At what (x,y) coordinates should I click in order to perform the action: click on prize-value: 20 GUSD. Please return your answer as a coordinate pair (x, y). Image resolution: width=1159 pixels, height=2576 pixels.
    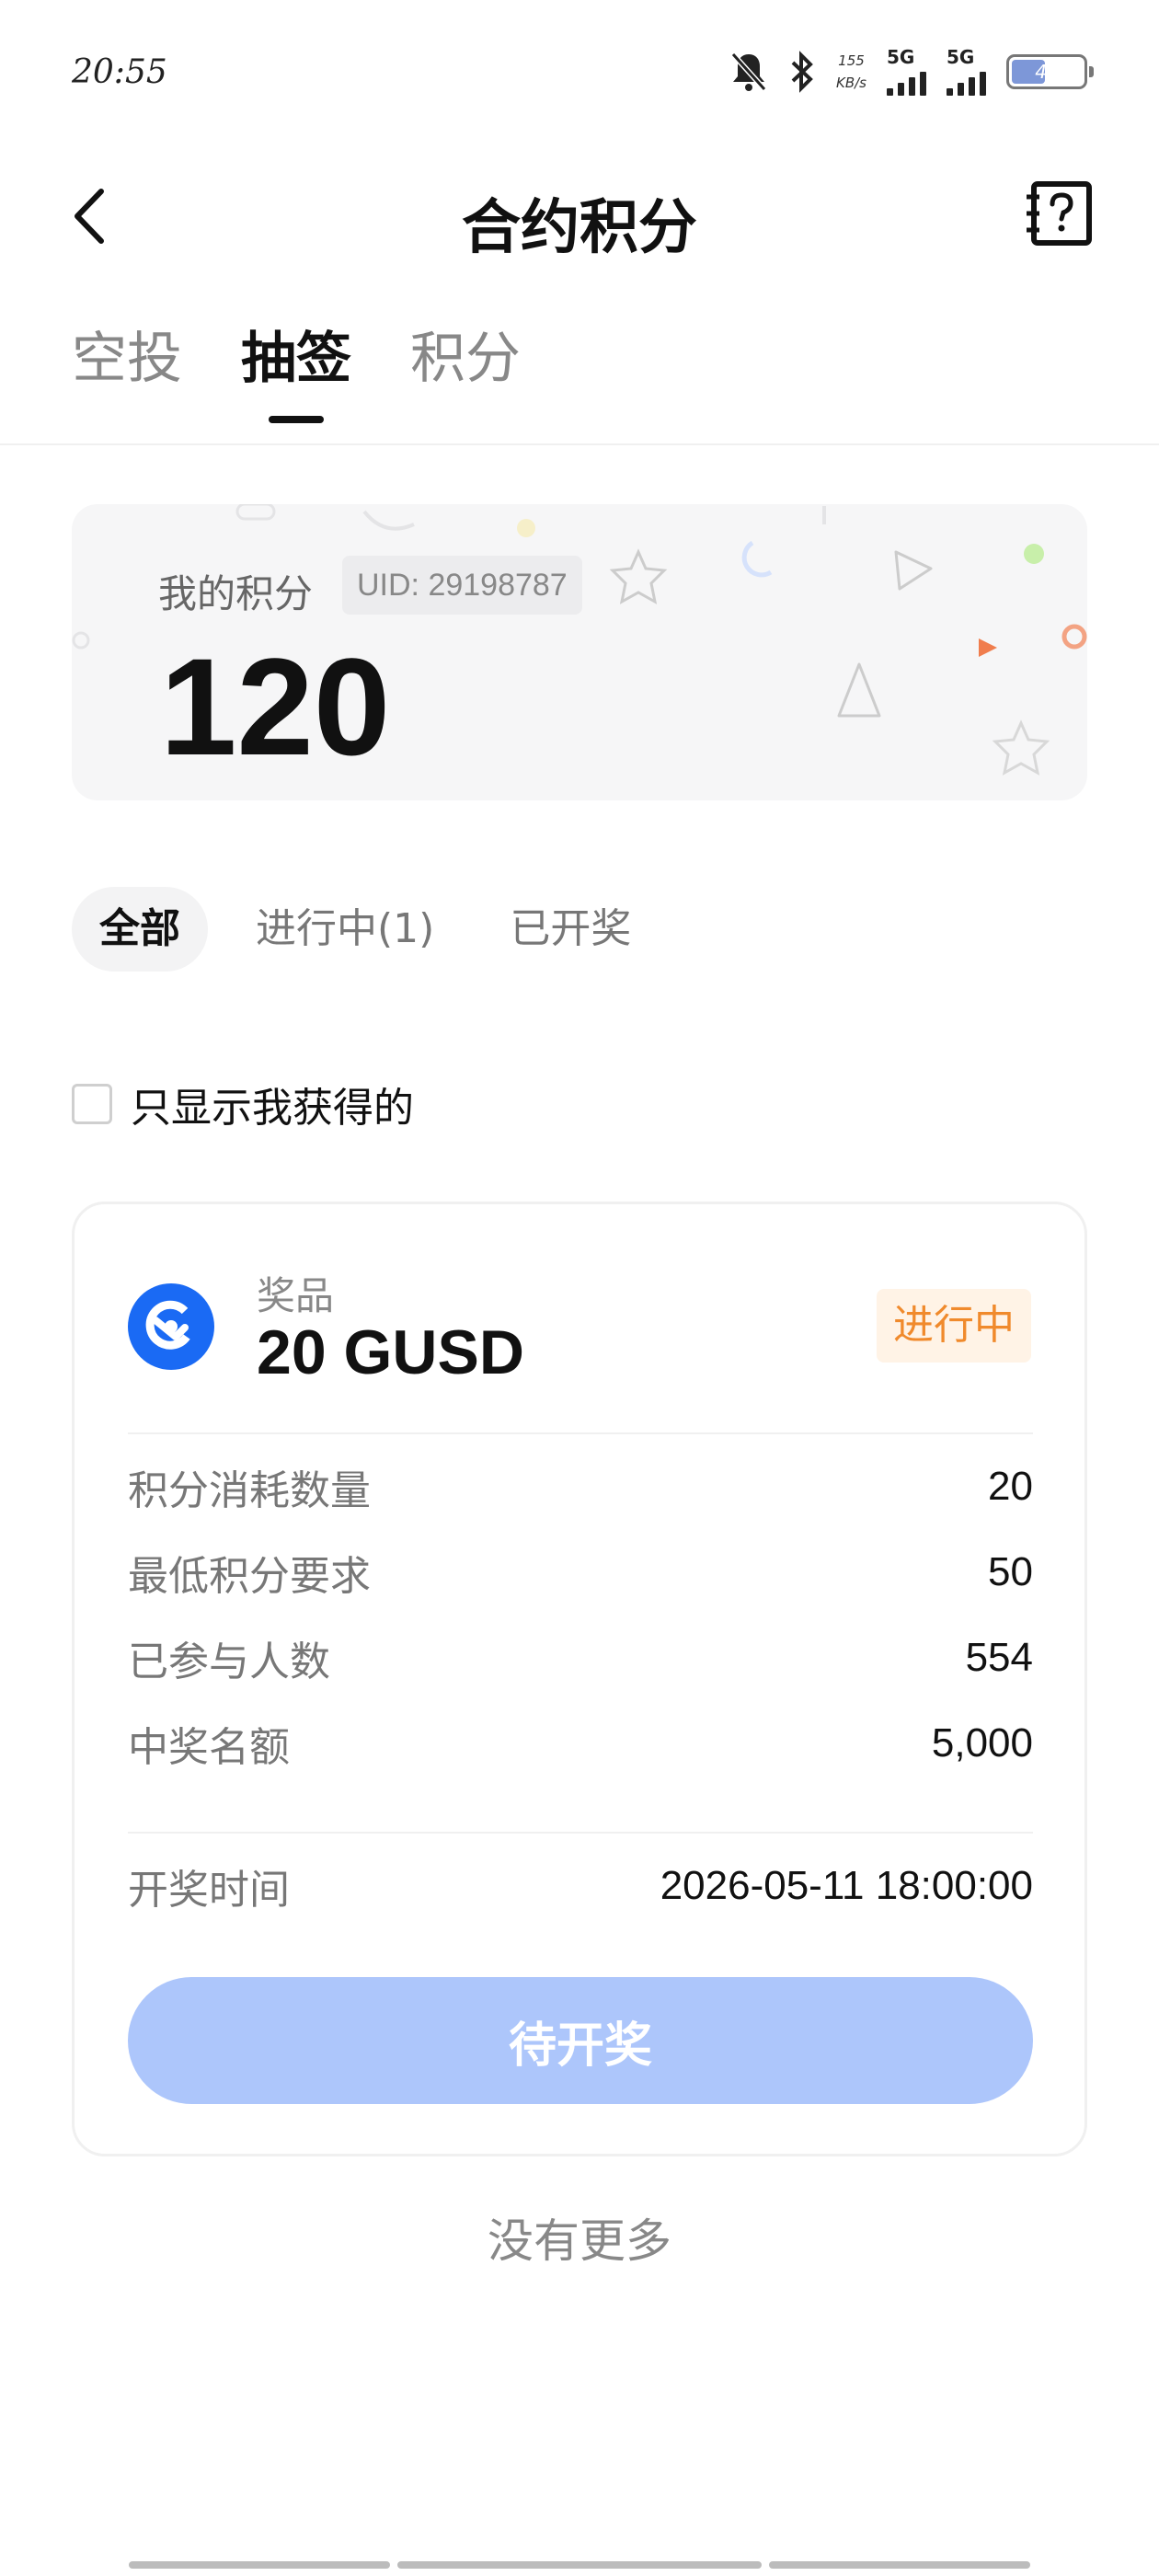
    Looking at the image, I should click on (390, 1352).